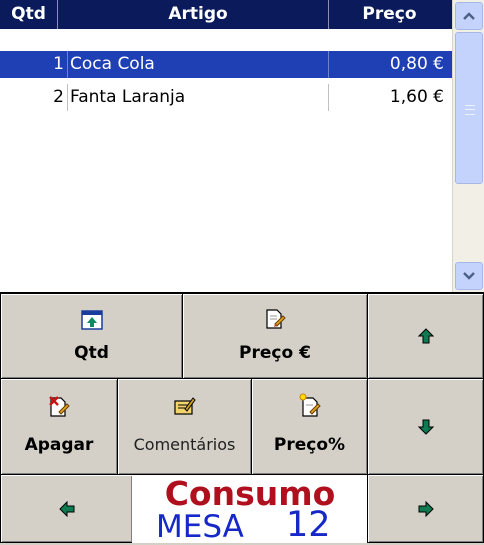  I want to click on chevron-up-icon, so click(469, 16).